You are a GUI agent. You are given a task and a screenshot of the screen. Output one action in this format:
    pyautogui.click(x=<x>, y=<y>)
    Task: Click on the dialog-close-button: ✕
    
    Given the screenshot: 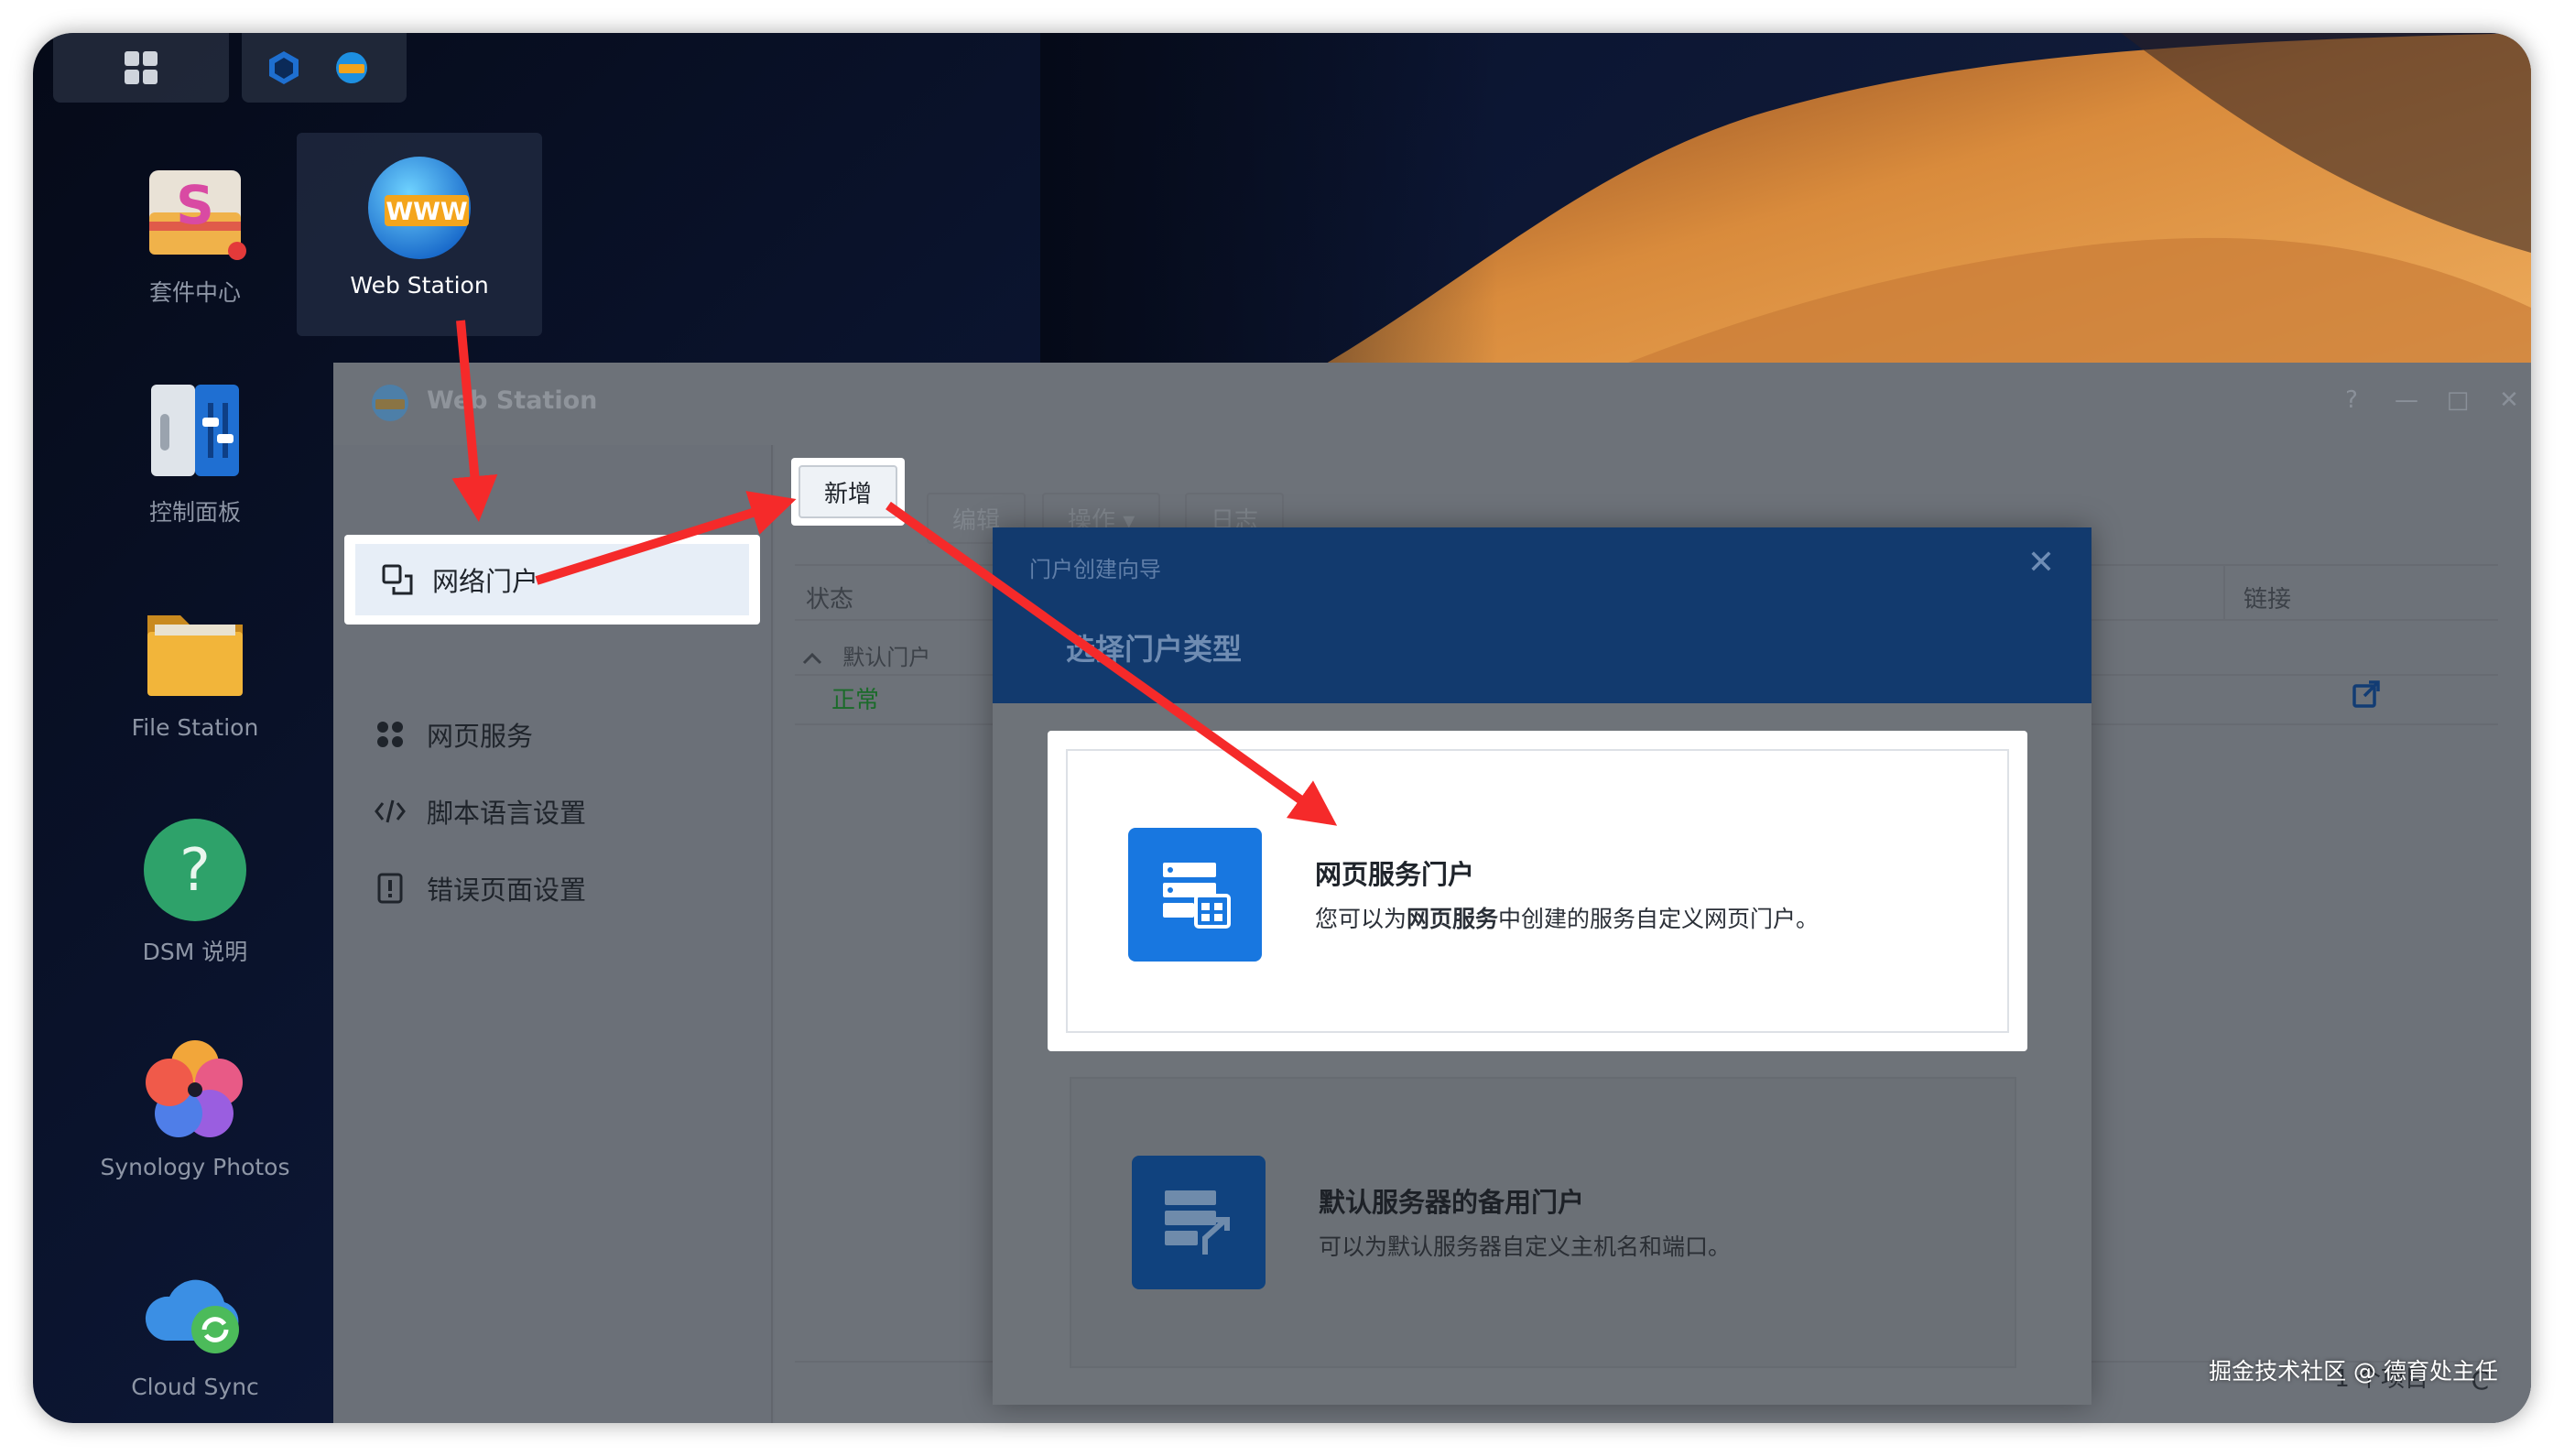 What is the action you would take?
    pyautogui.click(x=2041, y=562)
    